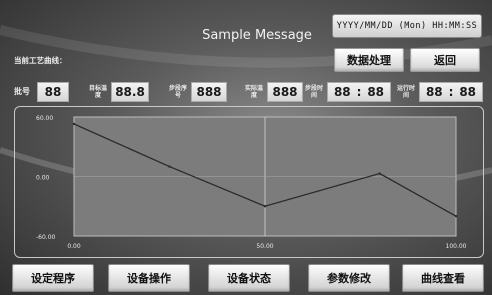 The width and height of the screenshot is (492, 295). What do you see at coordinates (349, 278) in the screenshot?
I see `parameter-edit-button: 参数修改` at bounding box center [349, 278].